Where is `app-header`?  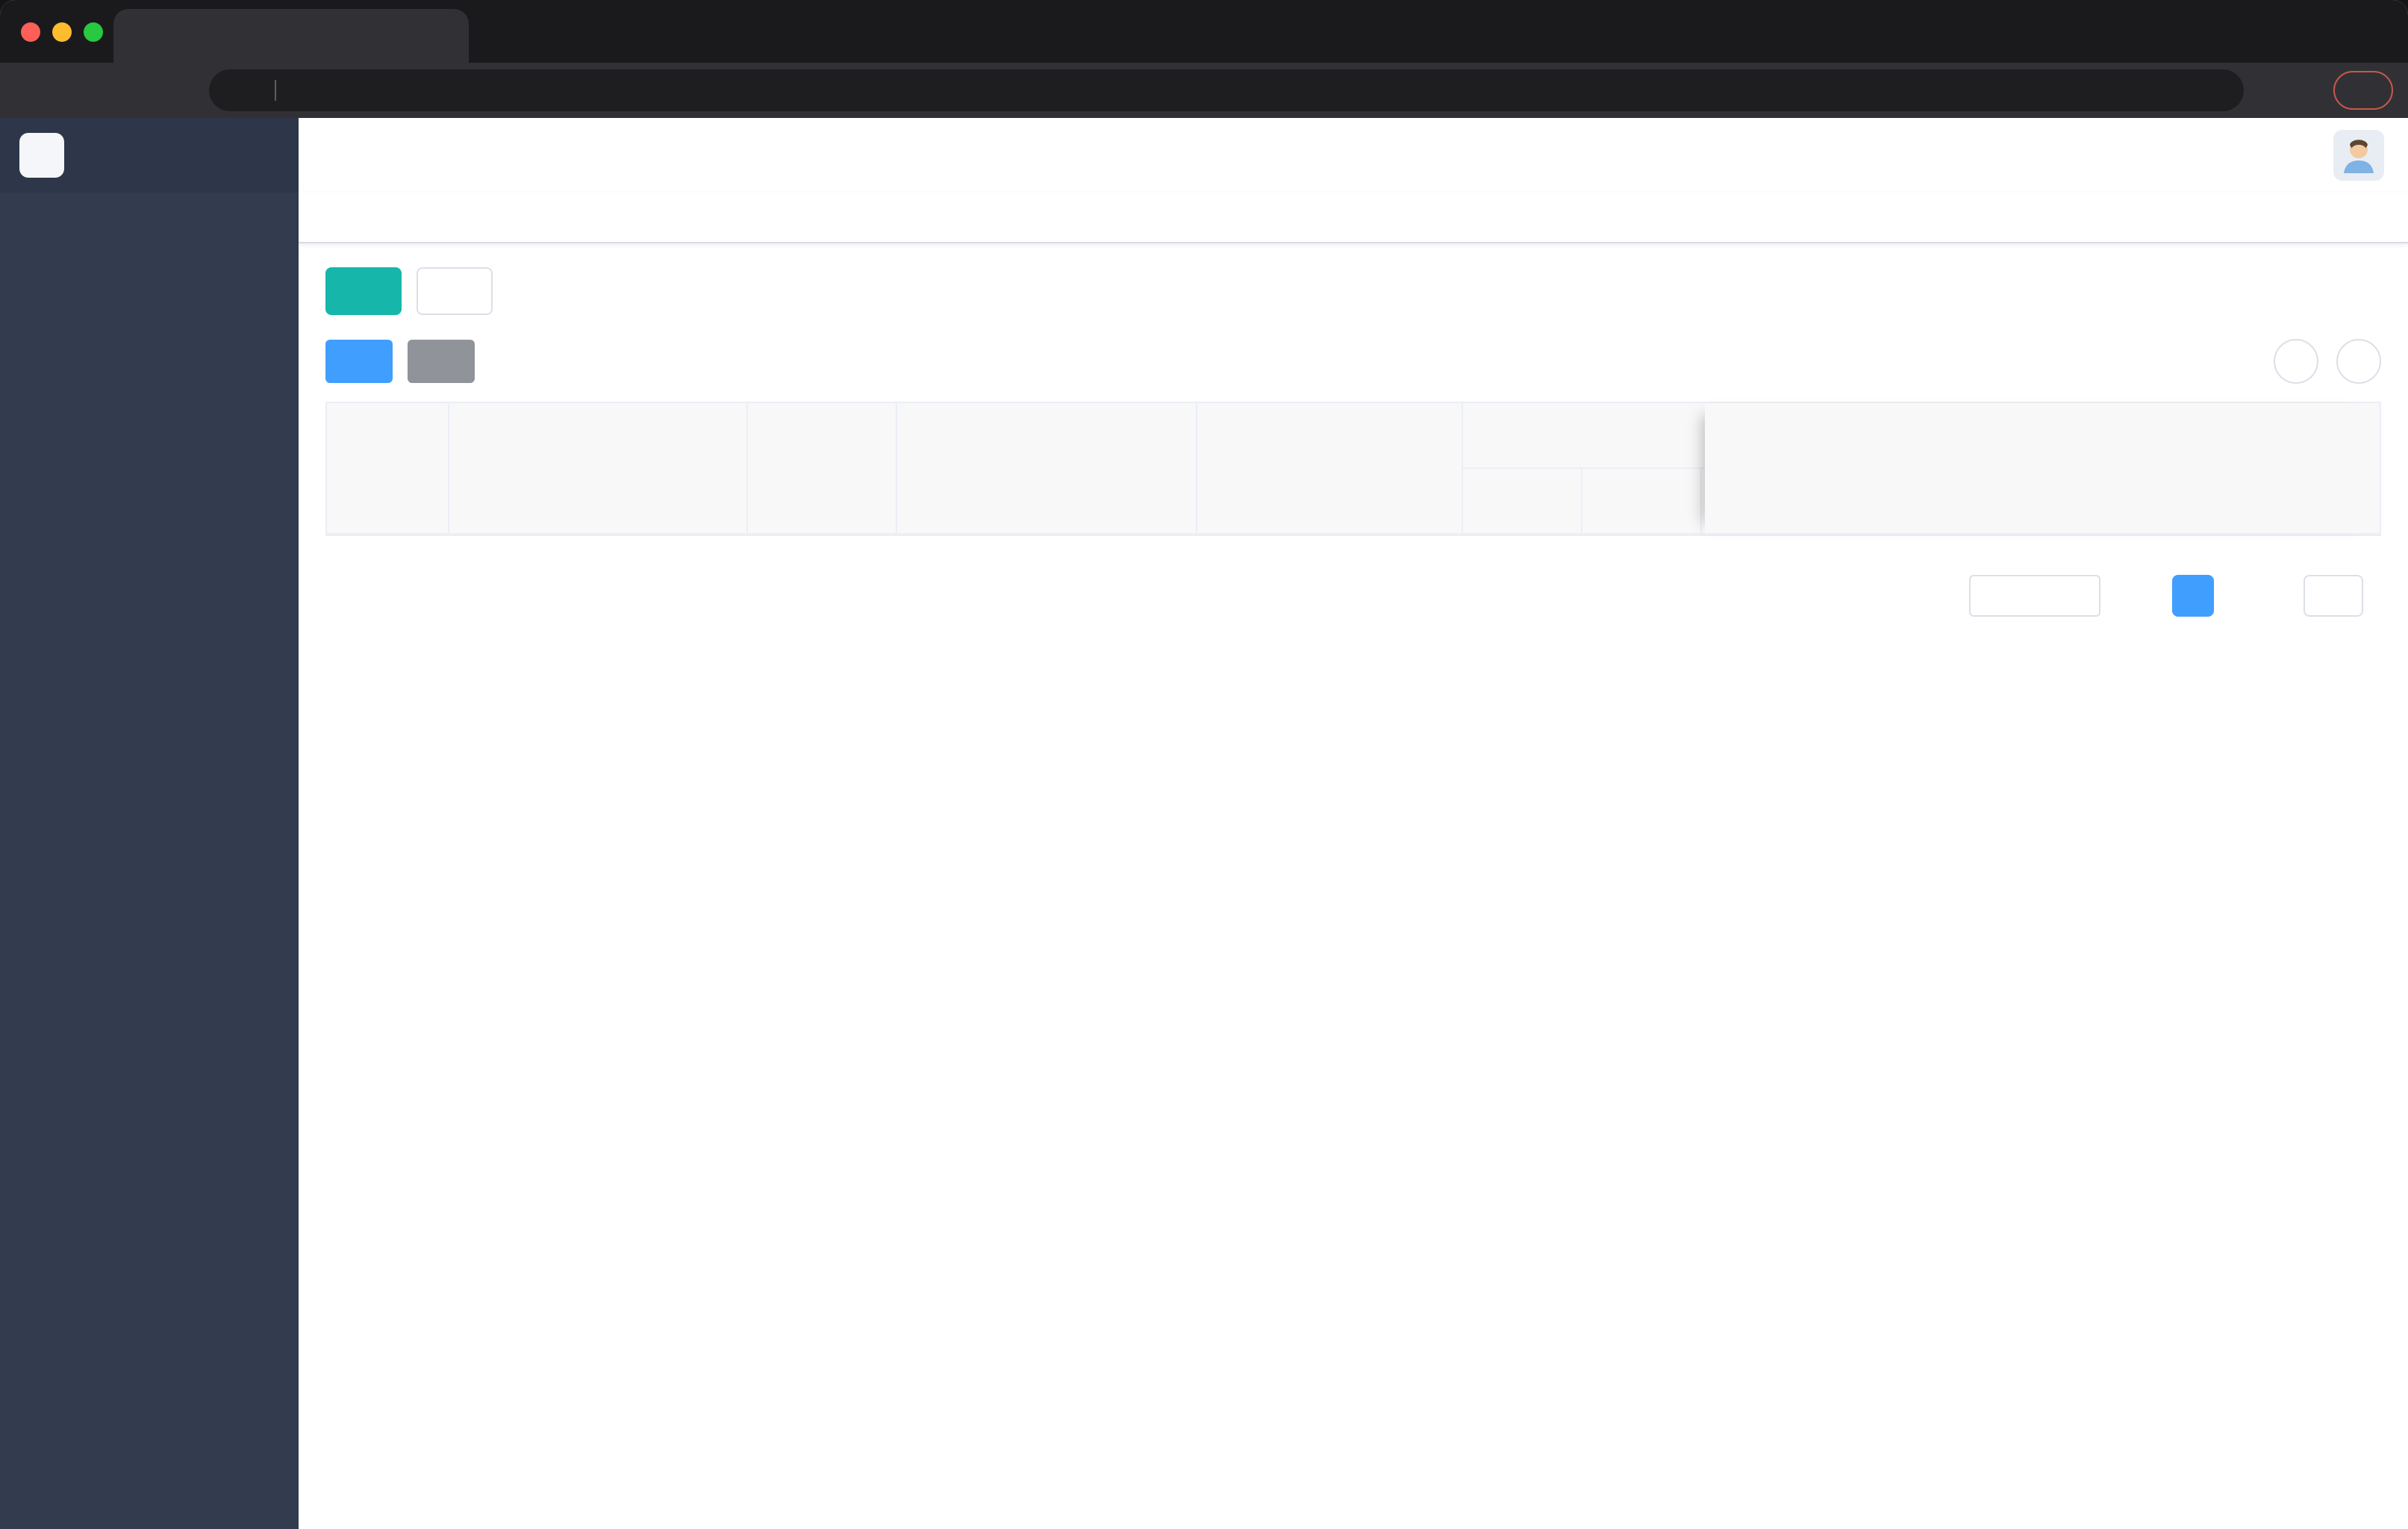 app-header is located at coordinates (1353, 155).